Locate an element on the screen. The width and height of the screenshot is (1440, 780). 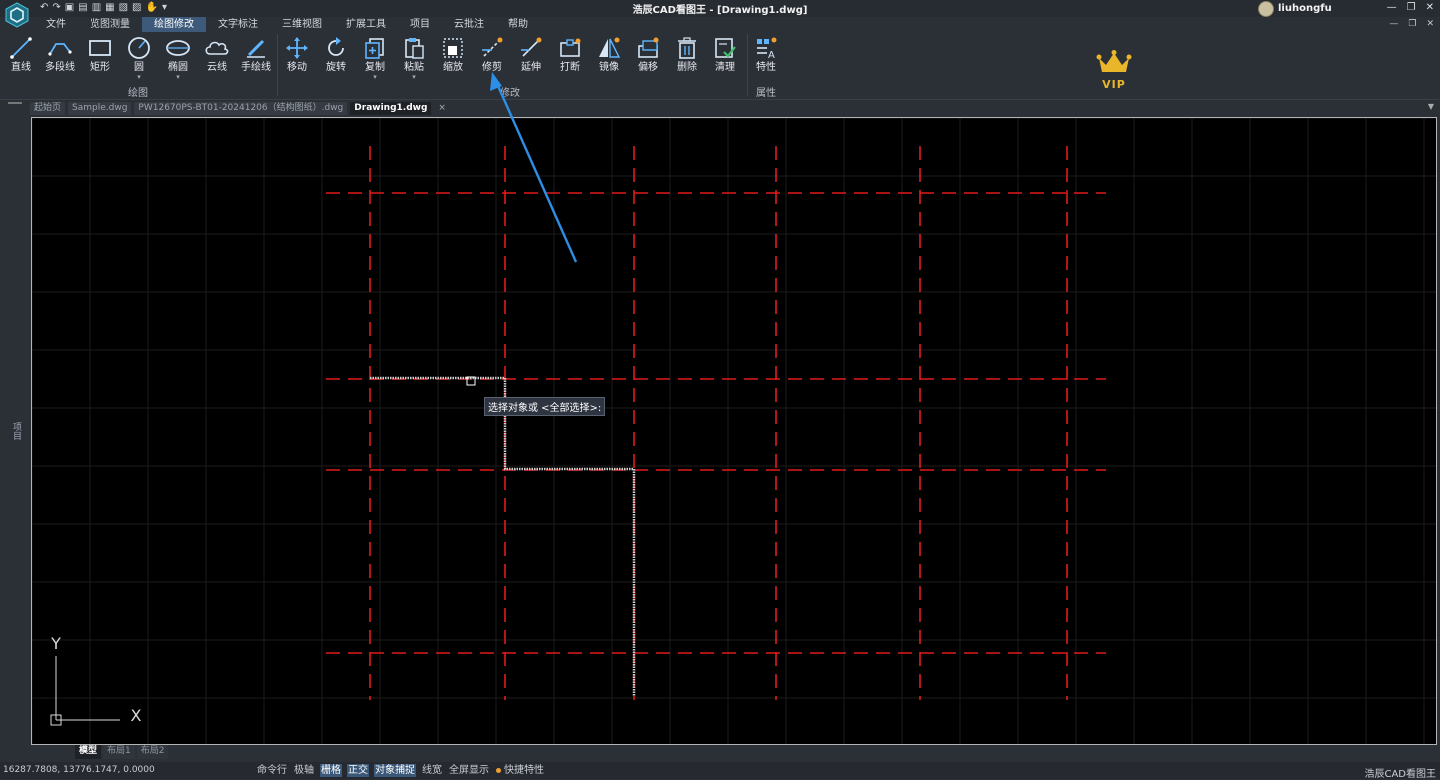
quick-properties-dot-icon is located at coordinates (498, 770).